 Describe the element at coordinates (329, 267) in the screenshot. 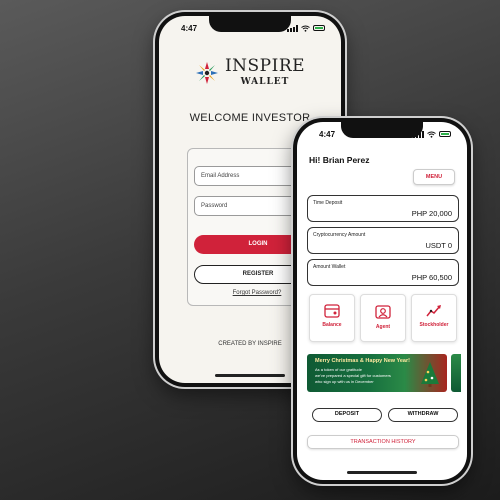

I see `card-label: Amount Wallet` at that location.